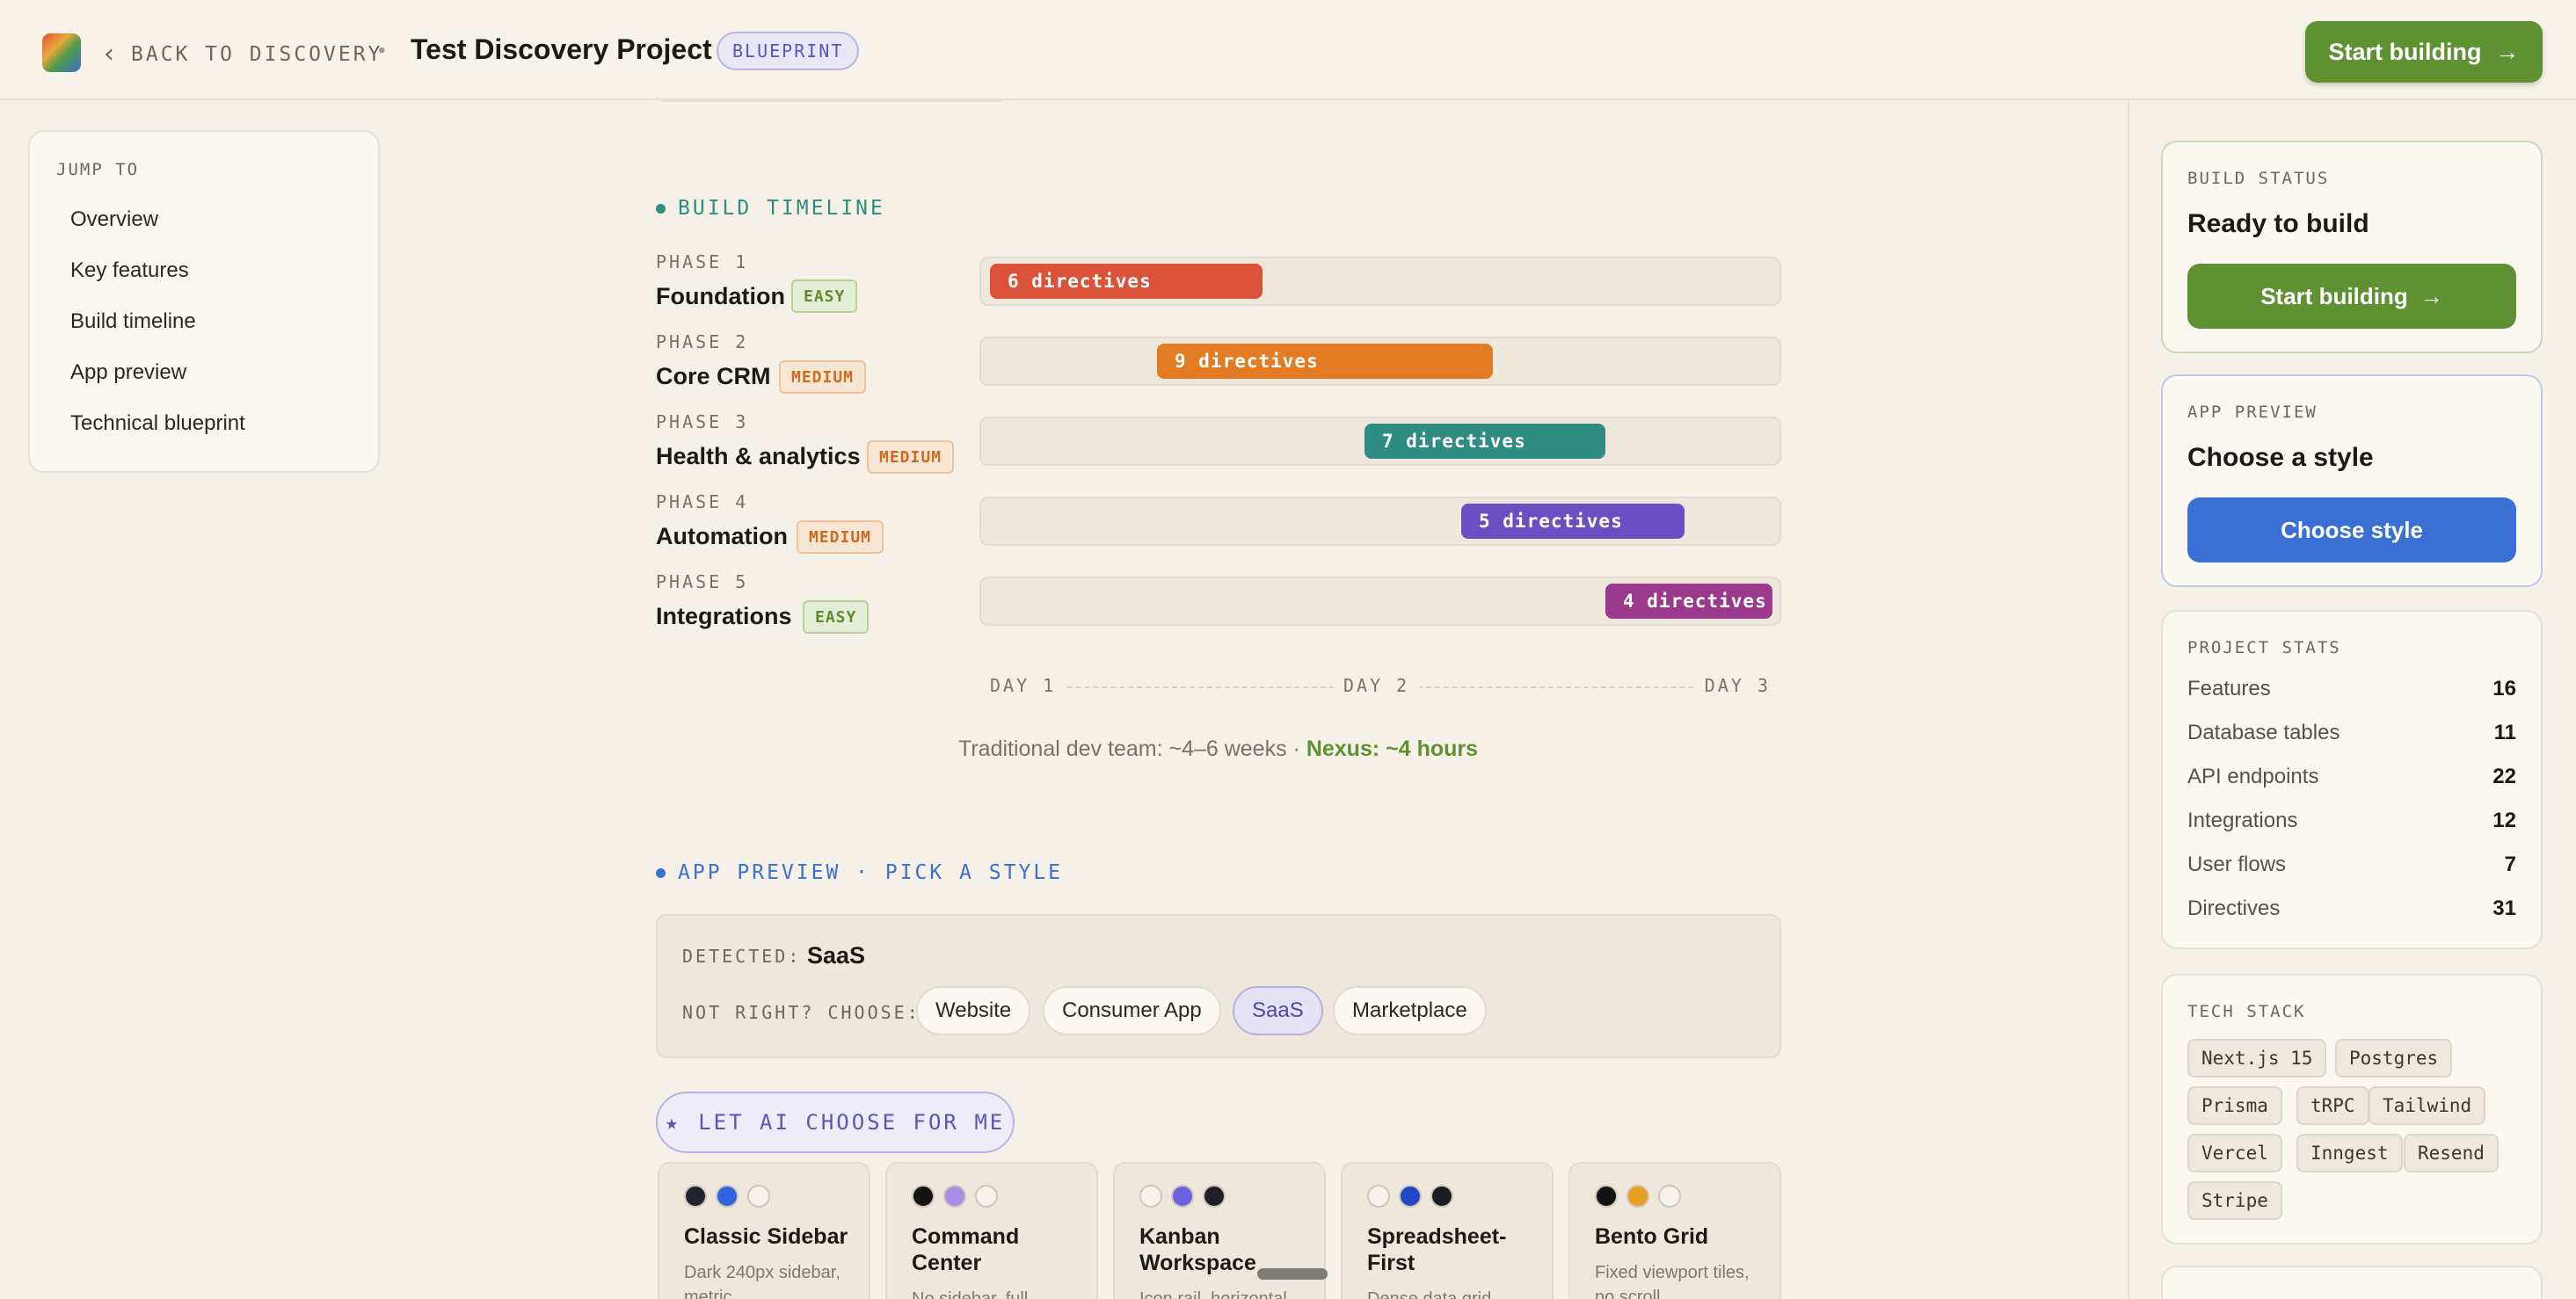 This screenshot has height=1299, width=2576. Describe the element at coordinates (1132, 749) in the screenshot. I see `comparison-traditional: Traditional dev team: ~4–6 weeks ·` at that location.